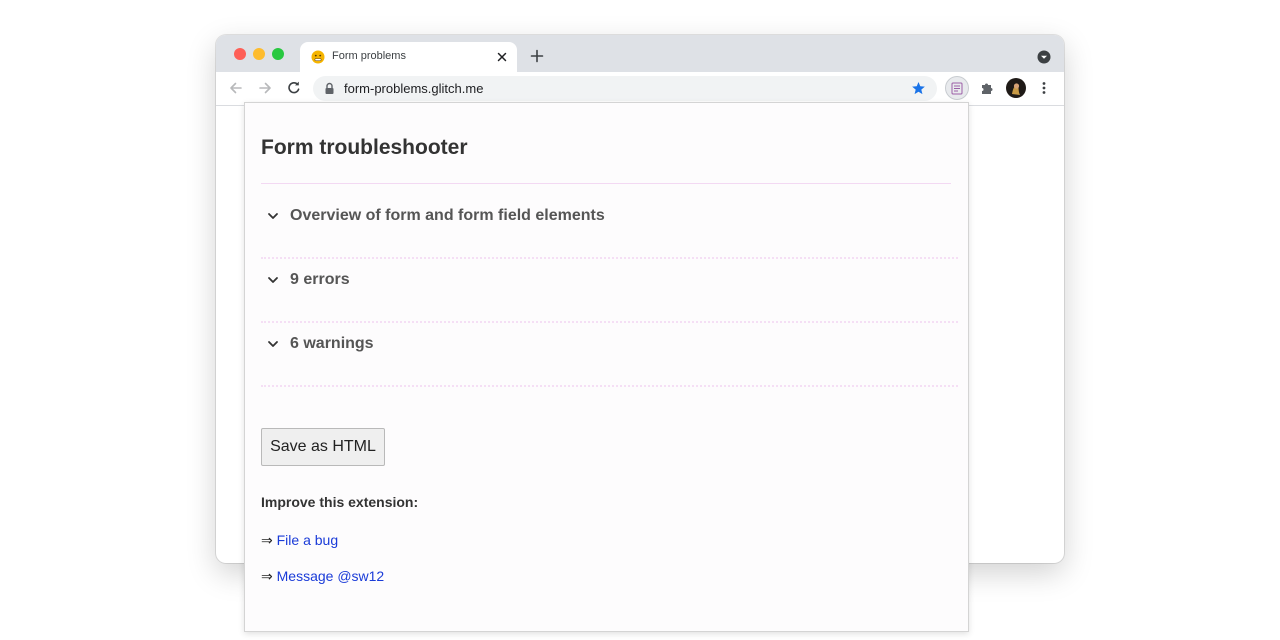 The width and height of the screenshot is (1280, 640). I want to click on section-overview: Overview of form and form field elements, so click(609, 226).